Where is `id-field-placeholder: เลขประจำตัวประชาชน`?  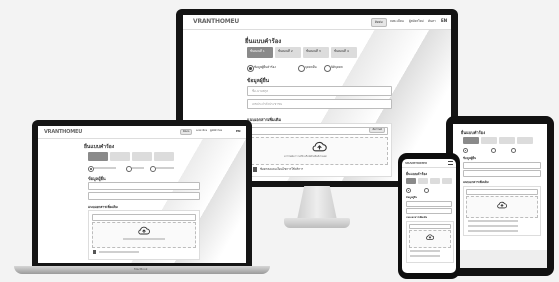 id-field-placeholder: เลขประจำตัวประชาชน is located at coordinates (267, 104).